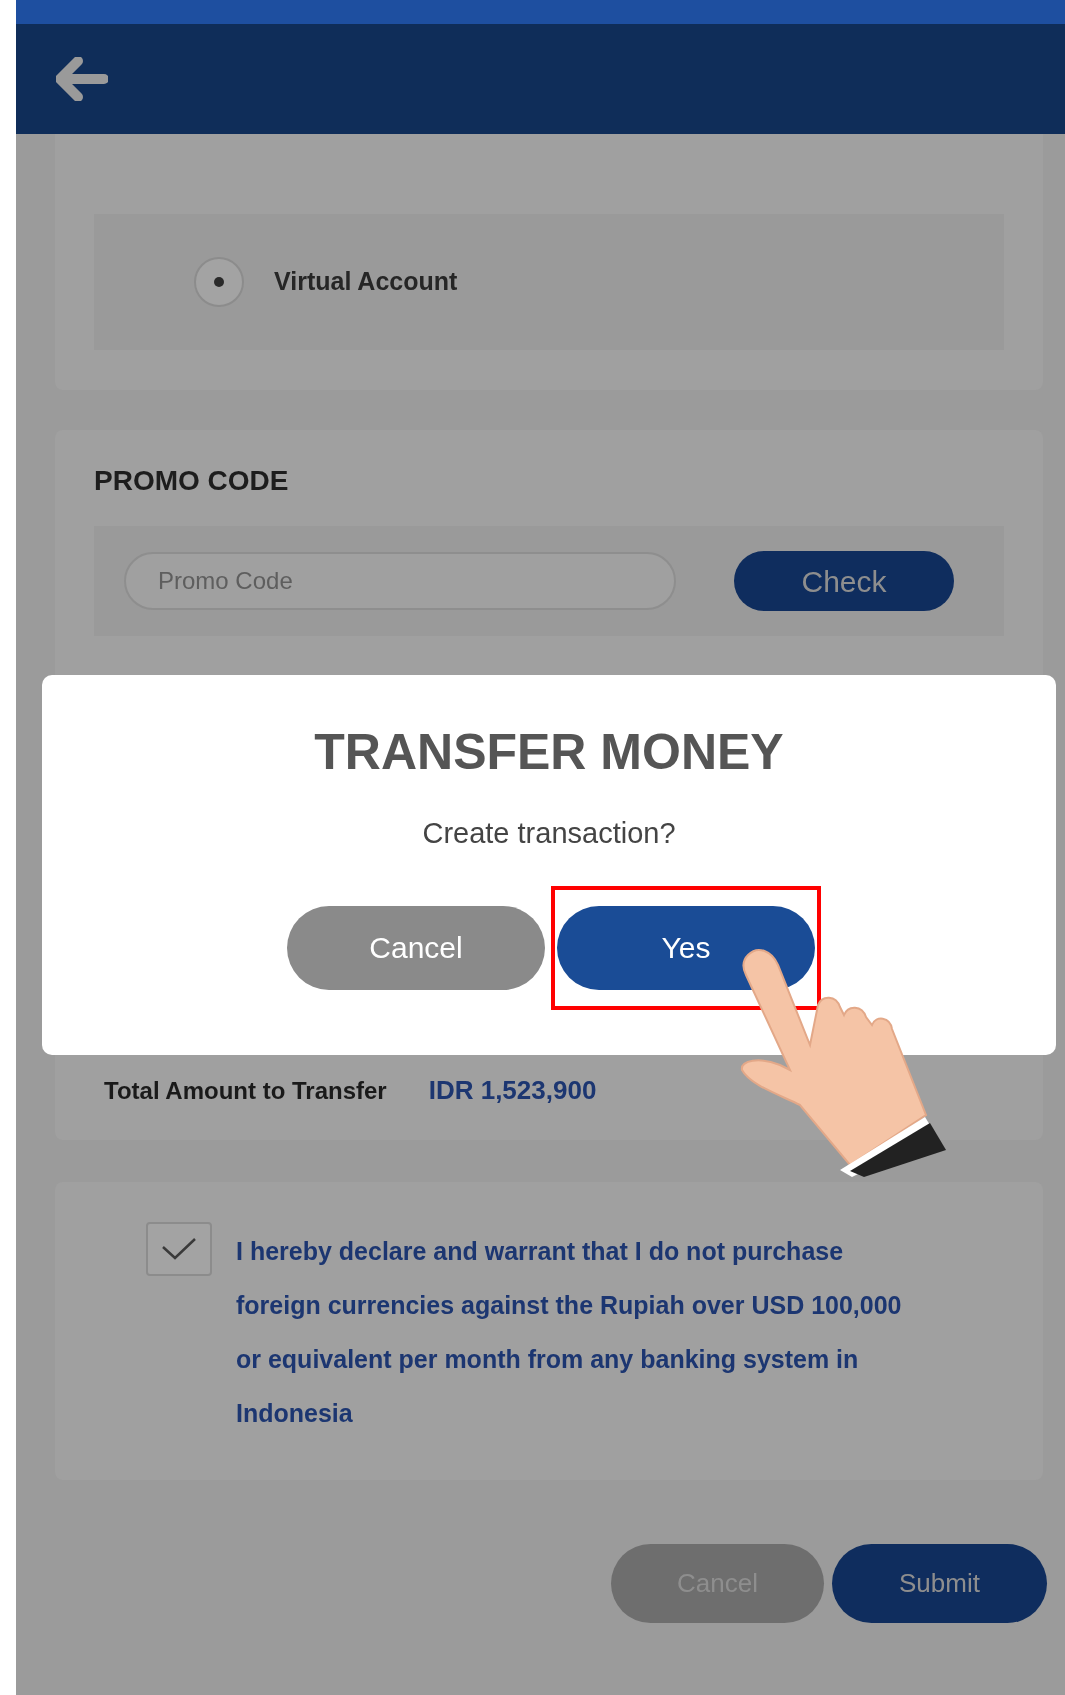 This screenshot has height=1695, width=1065. I want to click on dialog-cancel-button: Cancel, so click(416, 947).